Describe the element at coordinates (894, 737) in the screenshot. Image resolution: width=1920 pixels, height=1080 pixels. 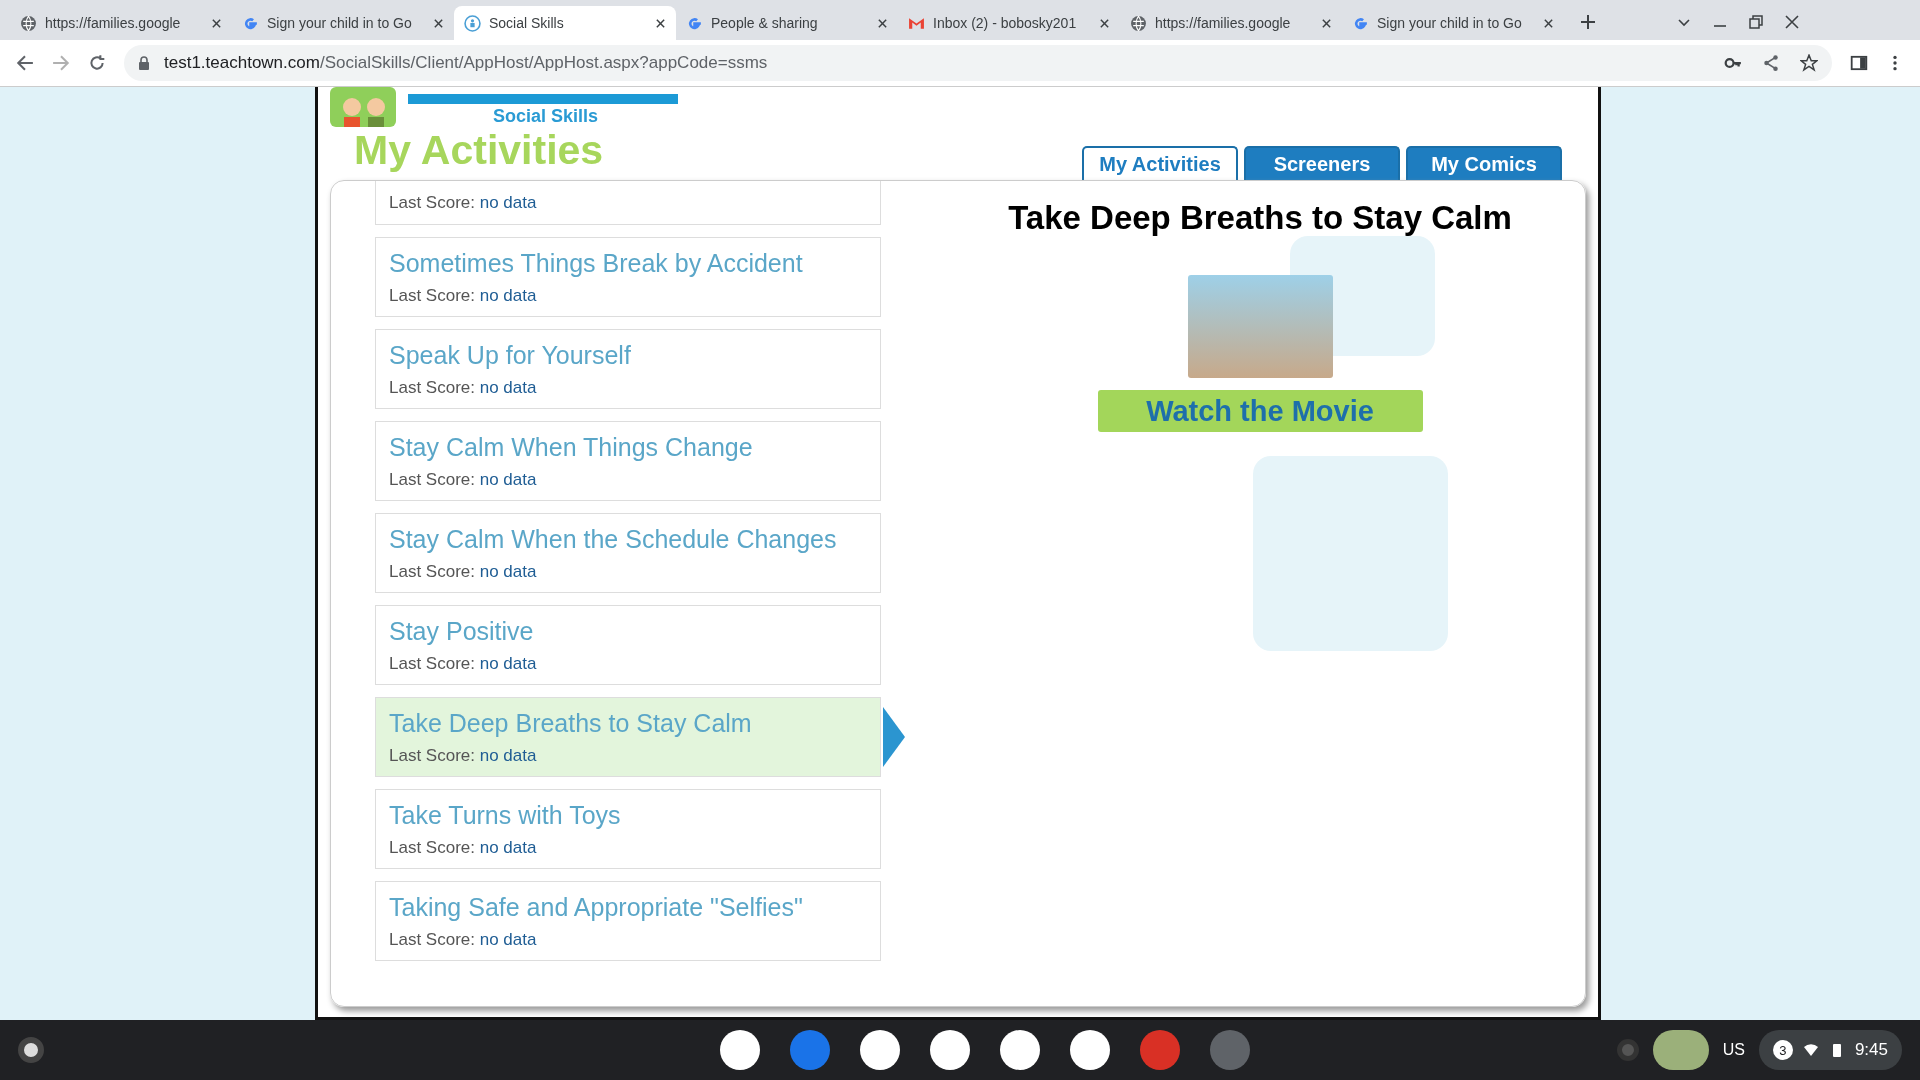
I see `selection-arrow-icon` at that location.